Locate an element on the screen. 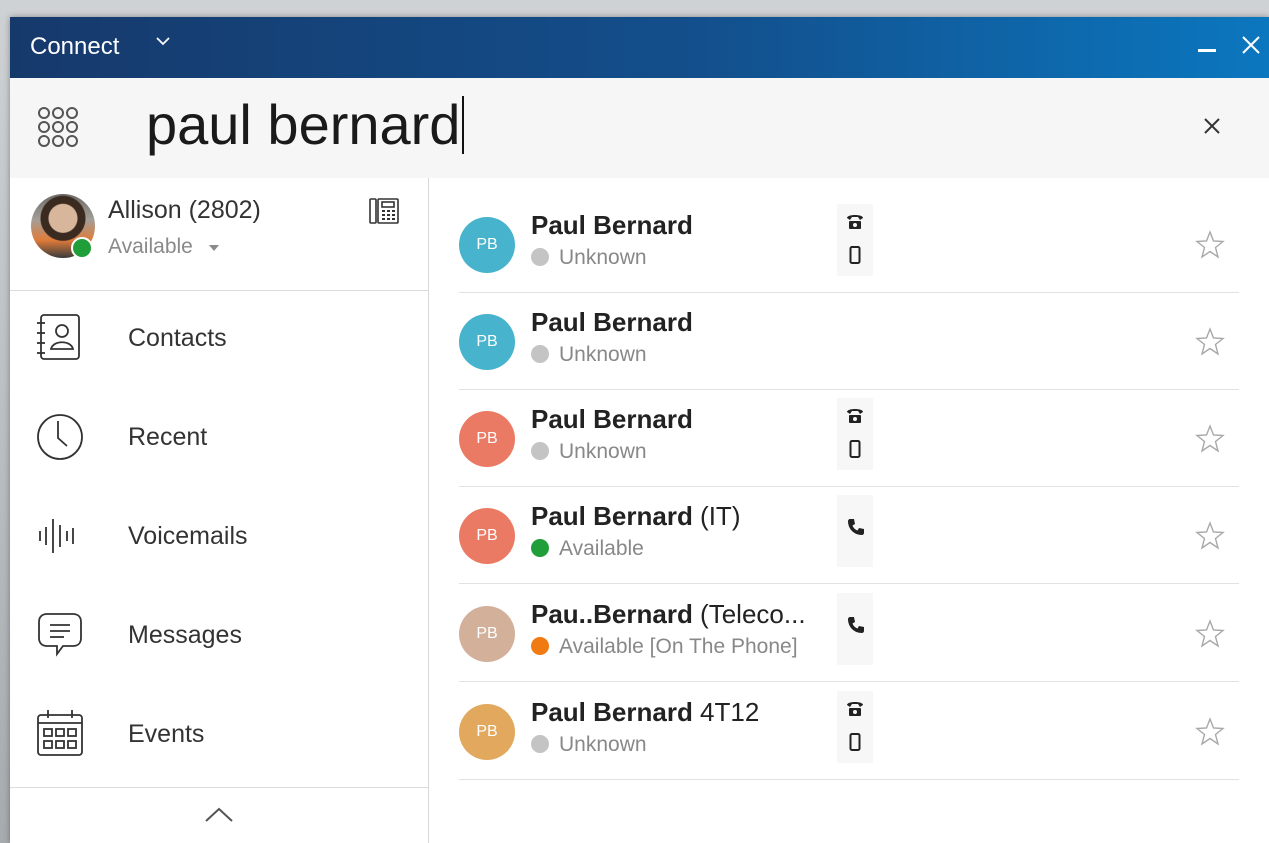 This screenshot has height=843, width=1269. nav-item-voicemails: Voicemails is located at coordinates (219, 538).